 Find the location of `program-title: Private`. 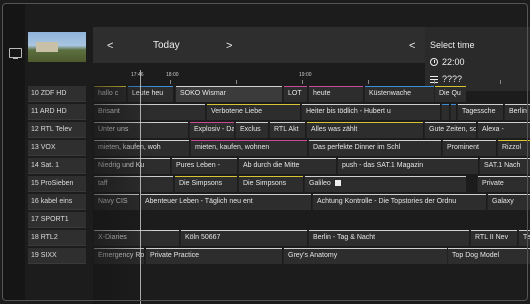

program-title: Private is located at coordinates (493, 183).